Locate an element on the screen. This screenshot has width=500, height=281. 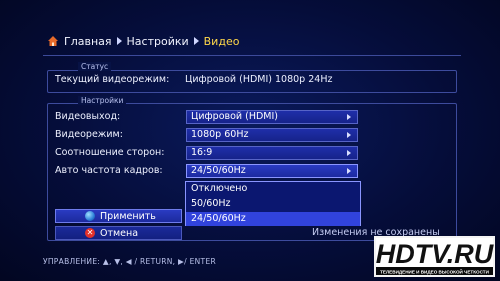
cancel-button: ✕ Отмена is located at coordinates (118, 233).